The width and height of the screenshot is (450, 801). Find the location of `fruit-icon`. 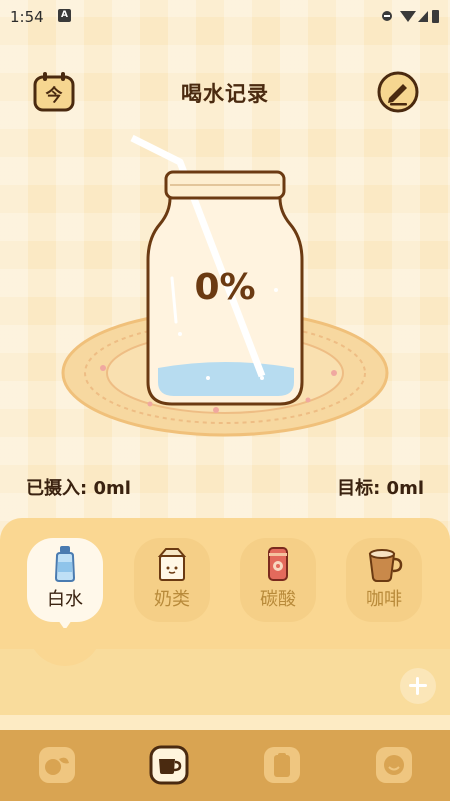

fruit-icon is located at coordinates (57, 765).